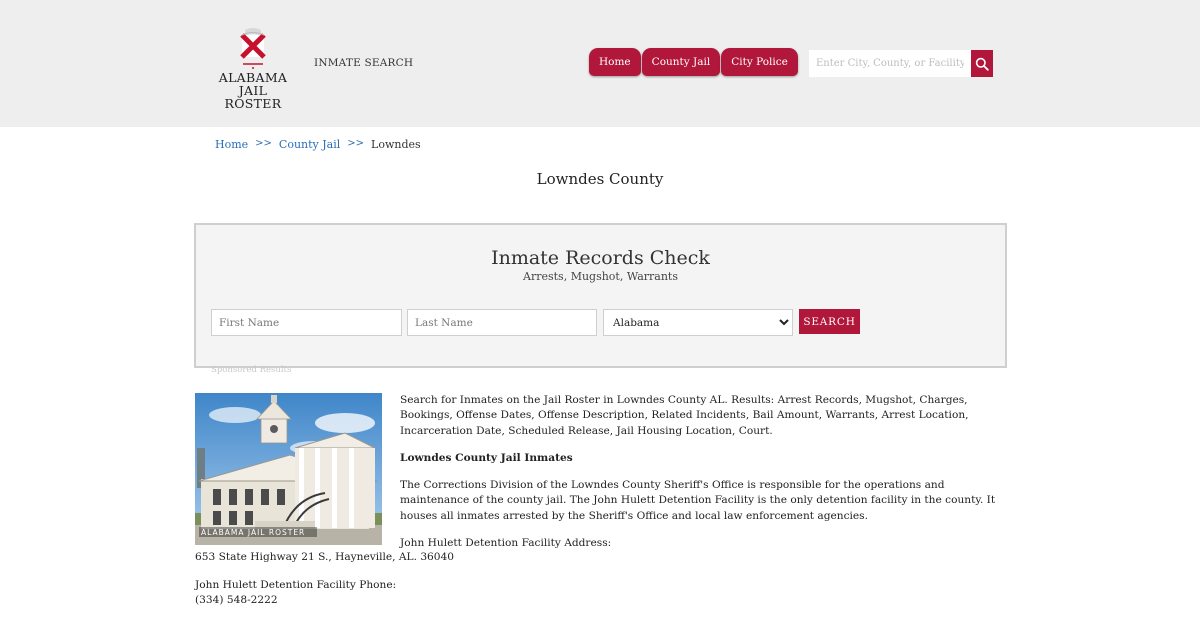 This screenshot has height=620, width=1200. What do you see at coordinates (506, 543) in the screenshot?
I see `facility-address-label: John Hulett Detention Facility Address:` at bounding box center [506, 543].